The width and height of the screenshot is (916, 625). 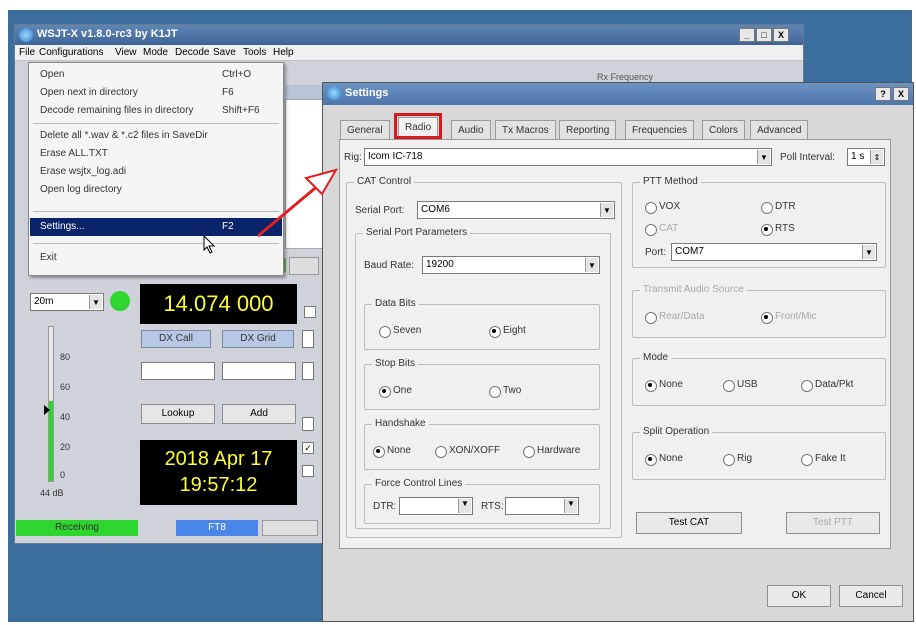 What do you see at coordinates (156, 75) in the screenshot?
I see `menu-item-open: Open Ctrl+O` at bounding box center [156, 75].